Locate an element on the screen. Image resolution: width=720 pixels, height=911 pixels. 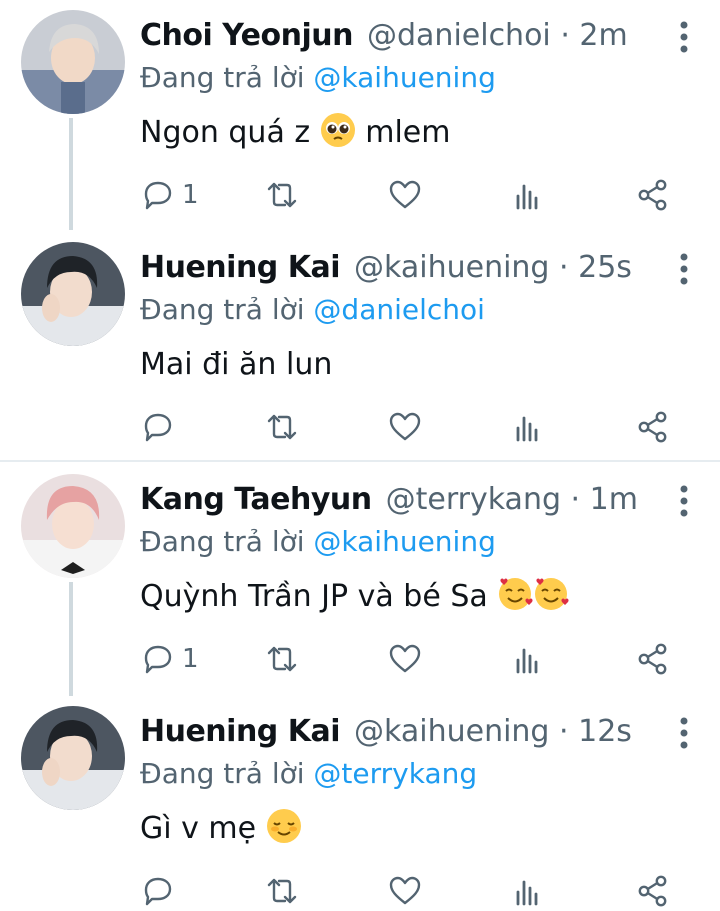
tweet-text: Mai đi ăn lun is located at coordinates (236, 365).